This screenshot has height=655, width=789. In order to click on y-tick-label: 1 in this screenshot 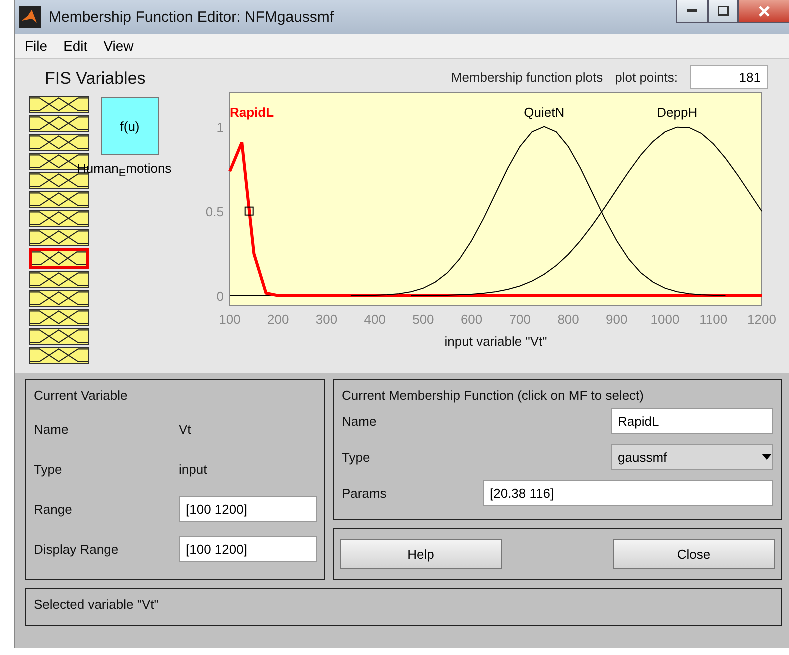, I will do `click(220, 127)`.